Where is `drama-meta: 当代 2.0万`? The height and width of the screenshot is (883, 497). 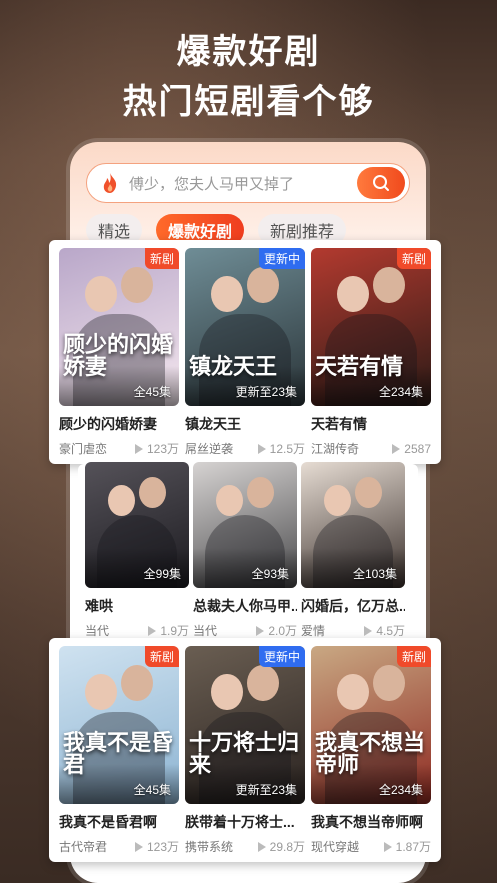 drama-meta: 当代 2.0万 is located at coordinates (245, 630).